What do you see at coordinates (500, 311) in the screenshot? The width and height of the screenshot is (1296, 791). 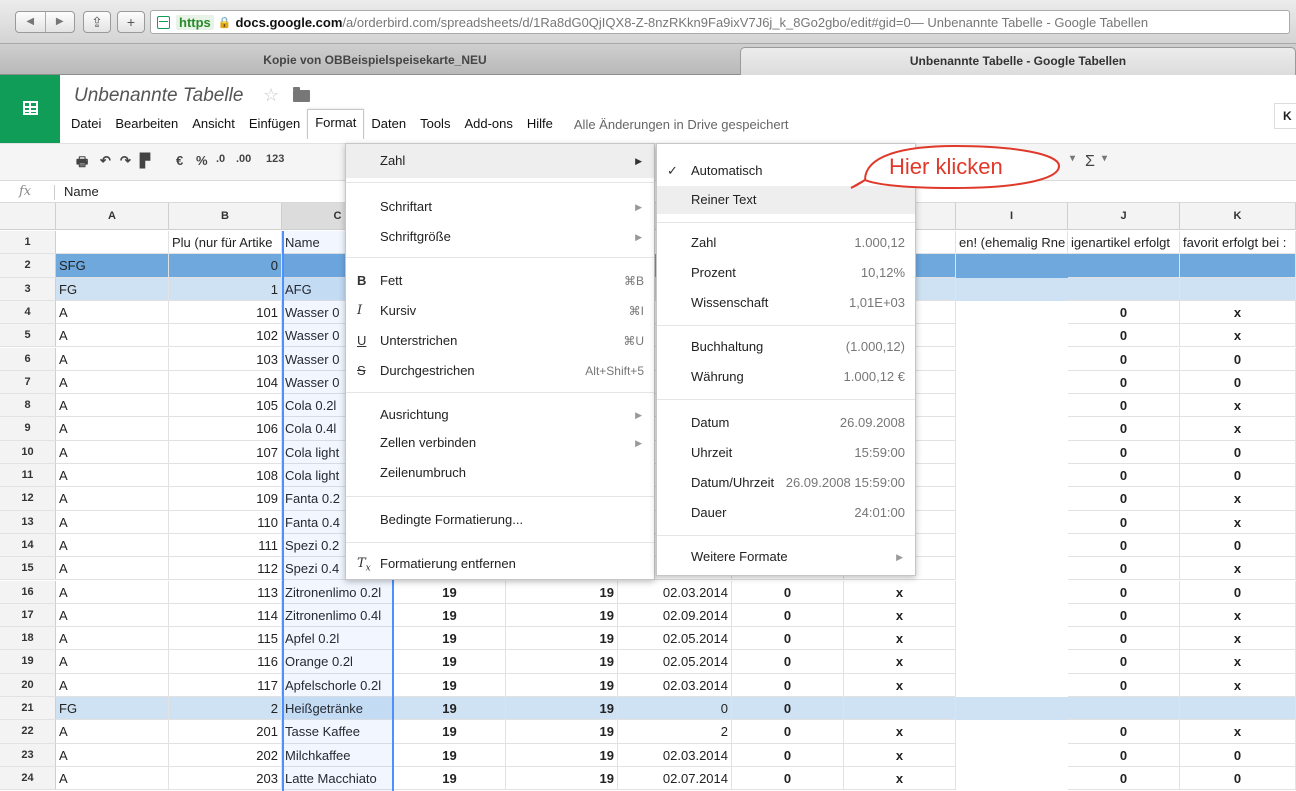 I see `menu-item-kursiv: I Kursiv ⌘I` at bounding box center [500, 311].